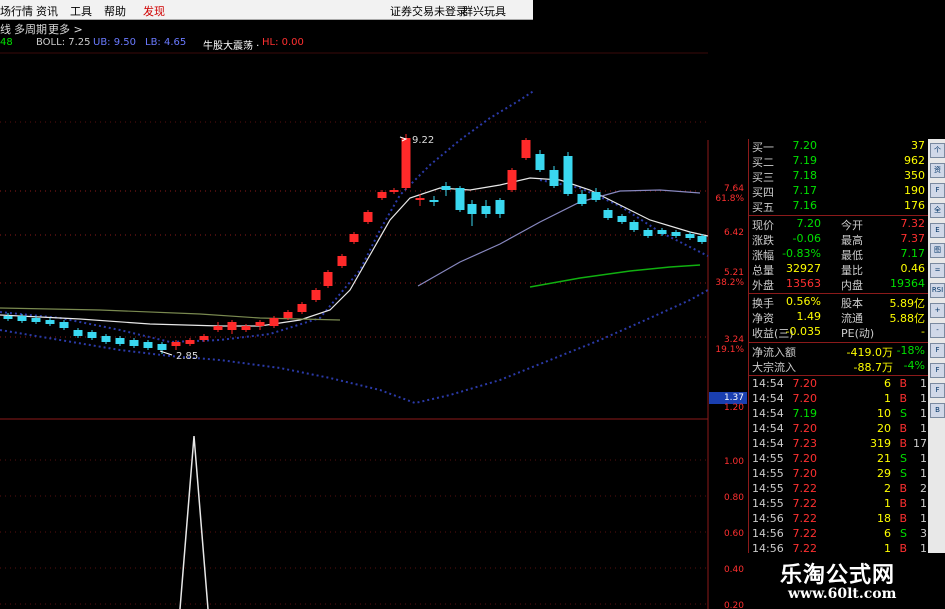  What do you see at coordinates (5, 29) in the screenshot?
I see `toolbar-line: 线` at bounding box center [5, 29].